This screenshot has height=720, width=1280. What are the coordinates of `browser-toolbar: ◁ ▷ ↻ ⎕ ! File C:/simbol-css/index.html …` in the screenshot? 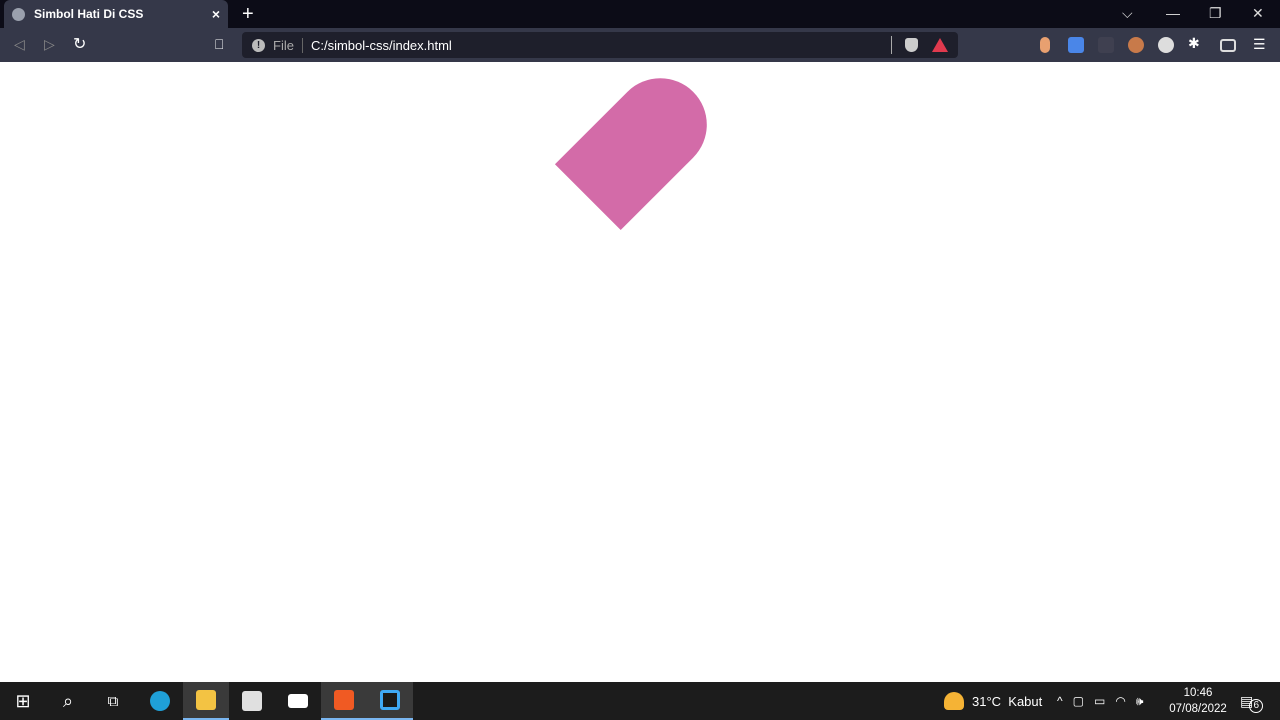 It's located at (640, 45).